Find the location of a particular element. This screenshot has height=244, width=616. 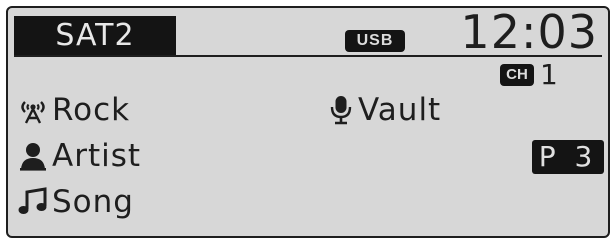

song-row: Song is located at coordinates (75, 202).